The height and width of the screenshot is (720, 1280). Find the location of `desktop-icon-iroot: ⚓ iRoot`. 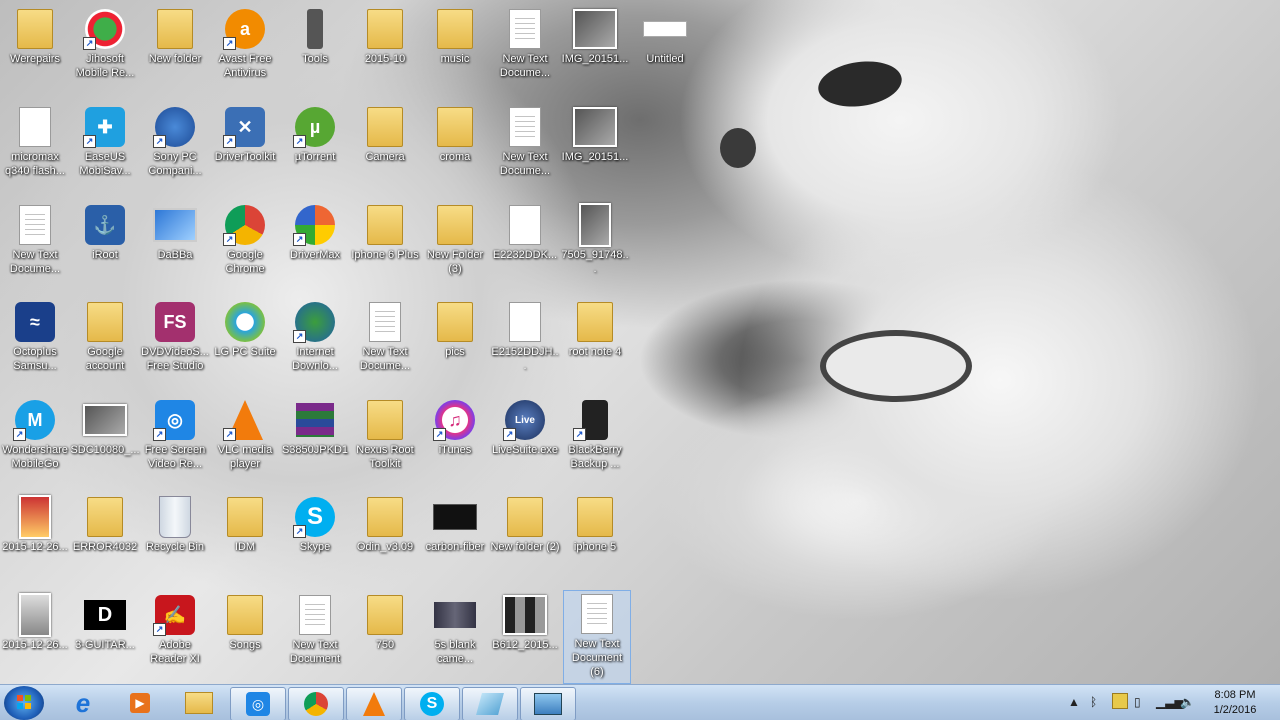

desktop-icon-iroot: ⚓ iRoot is located at coordinates (105, 232).